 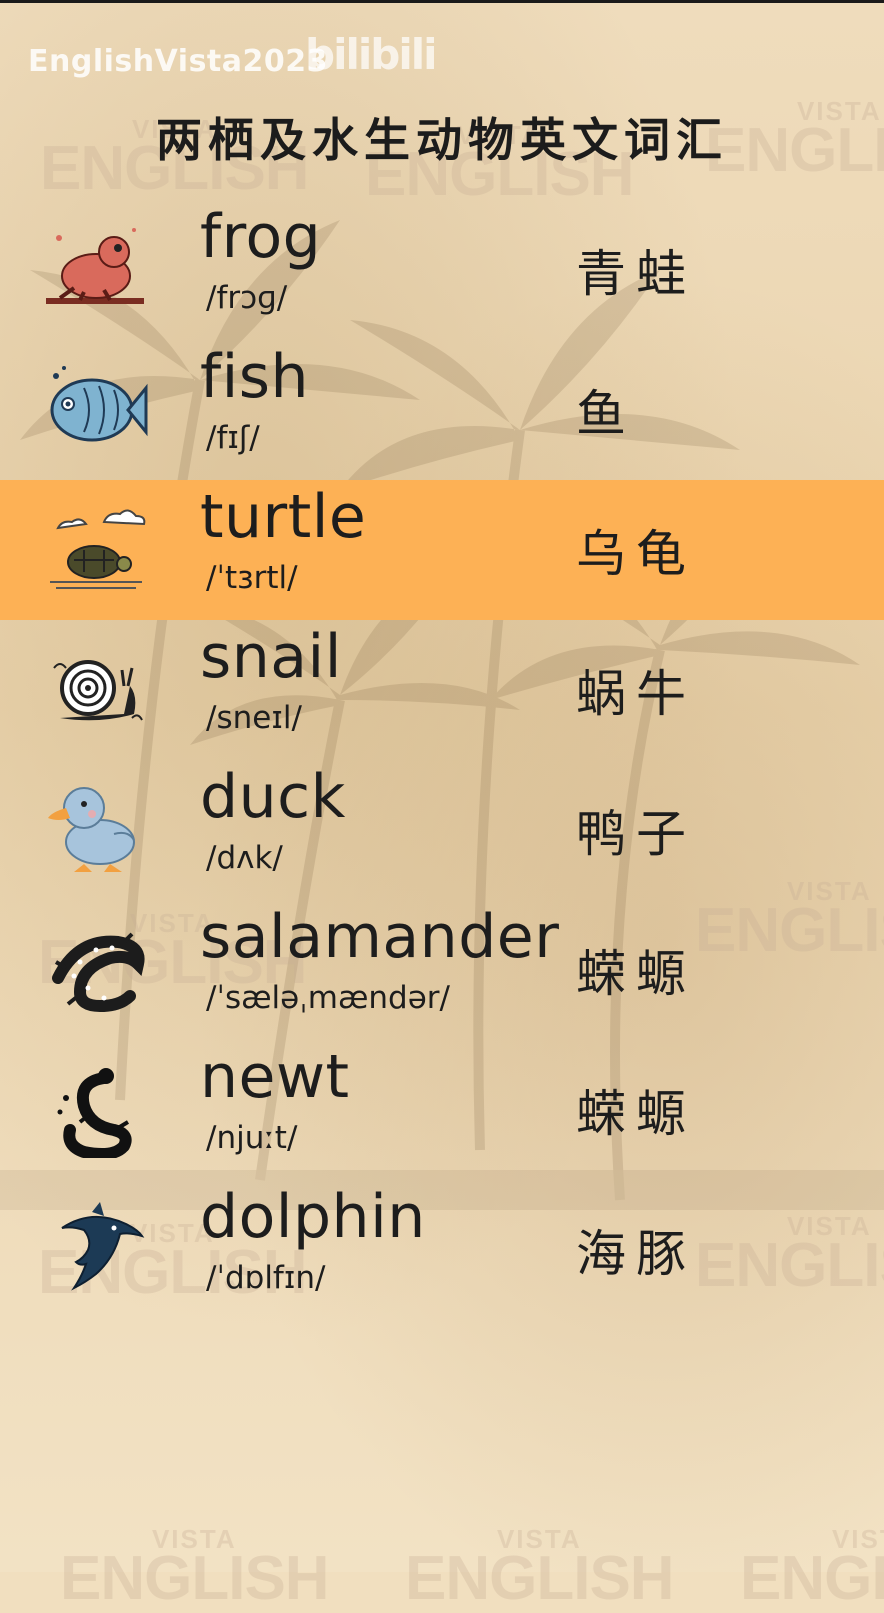 What do you see at coordinates (244, 858) in the screenshot?
I see `phonetic: /dʌk/` at bounding box center [244, 858].